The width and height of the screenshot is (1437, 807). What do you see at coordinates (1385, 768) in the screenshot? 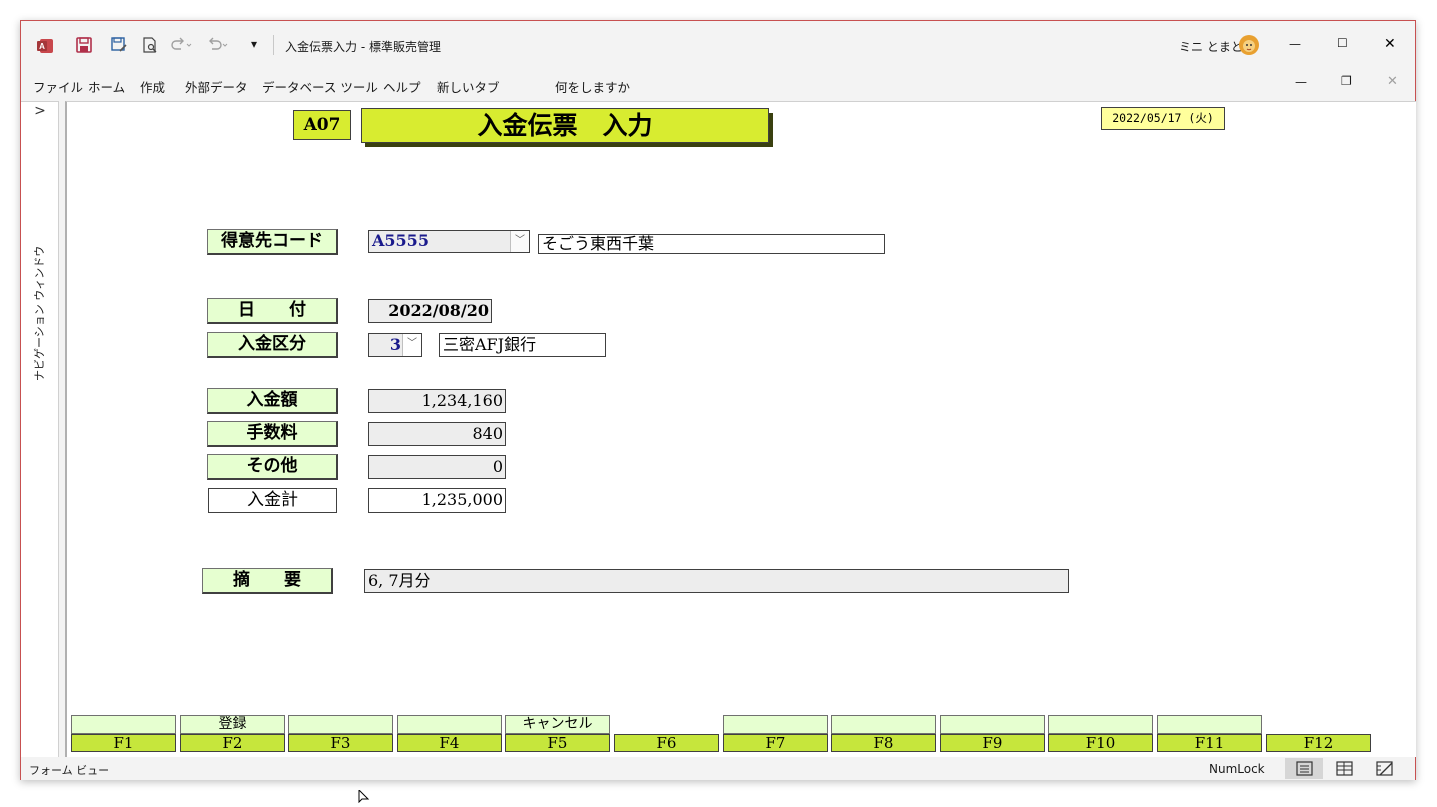
I see `design-view-icon` at bounding box center [1385, 768].